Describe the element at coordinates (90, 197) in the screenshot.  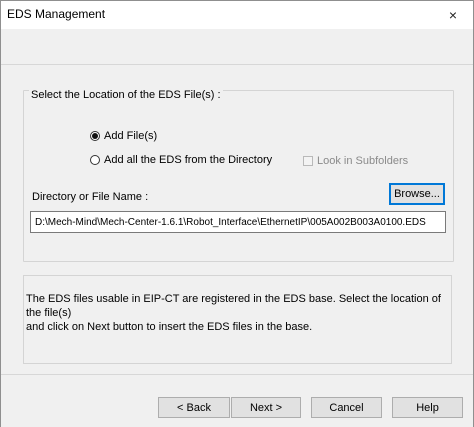
I see `directory-or-file-label: Directory or File Name :` at that location.